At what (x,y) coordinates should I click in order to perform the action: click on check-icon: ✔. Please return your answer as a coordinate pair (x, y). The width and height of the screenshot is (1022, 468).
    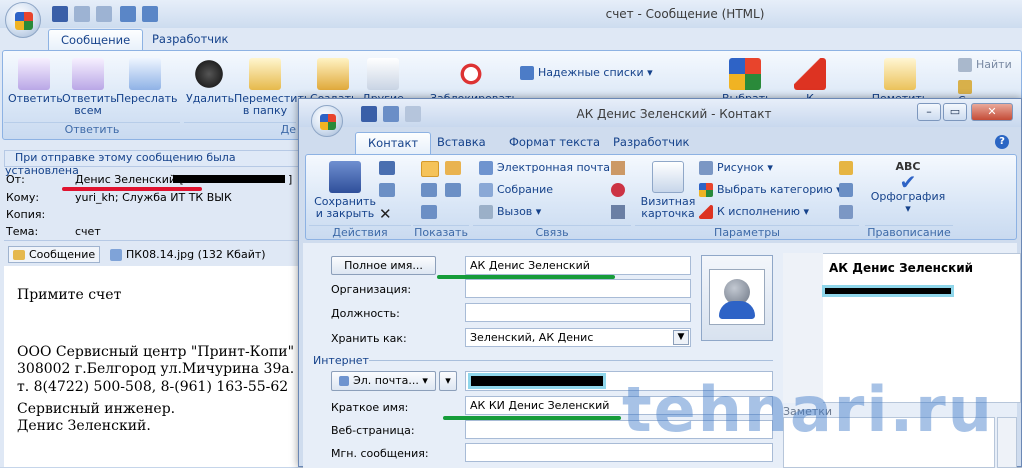
    Looking at the image, I should click on (908, 182).